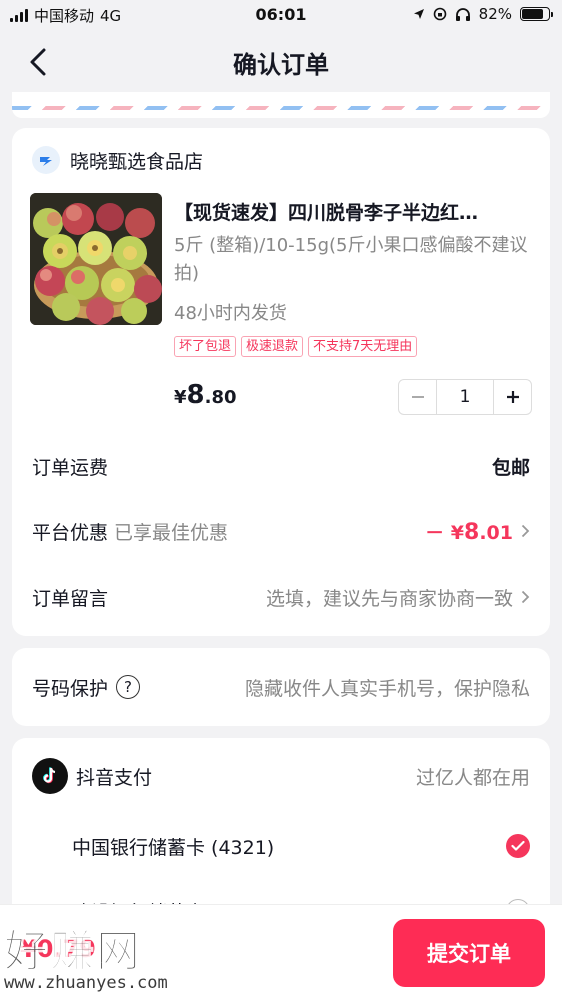  Describe the element at coordinates (272, 346) in the screenshot. I see `service-tag: 极速退款` at that location.